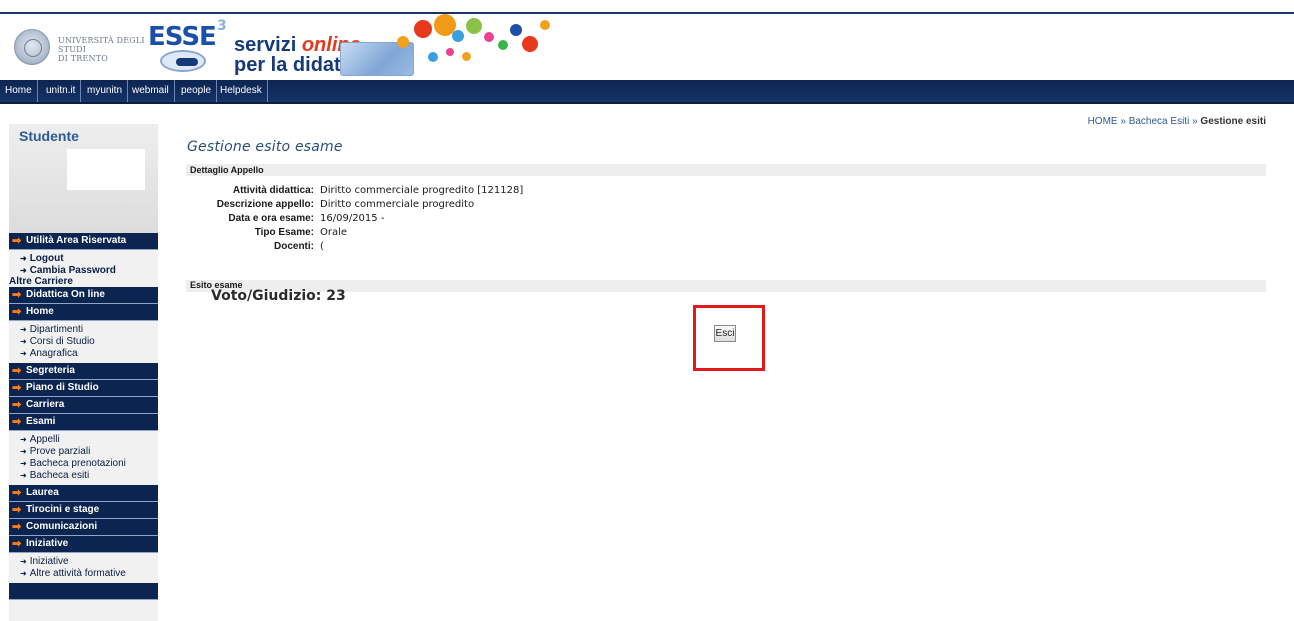  I want to click on breadcrumb-current: Gestione esiti, so click(1233, 121).